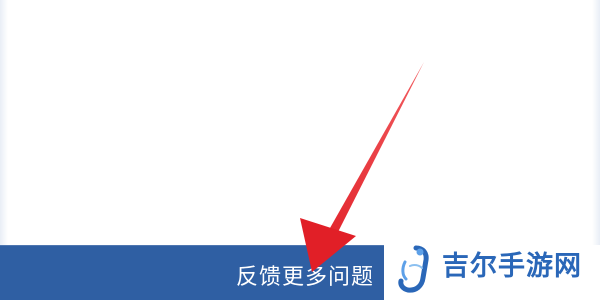 Image resolution: width=600 pixels, height=300 pixels. I want to click on screen-edge-right, so click(596, 122).